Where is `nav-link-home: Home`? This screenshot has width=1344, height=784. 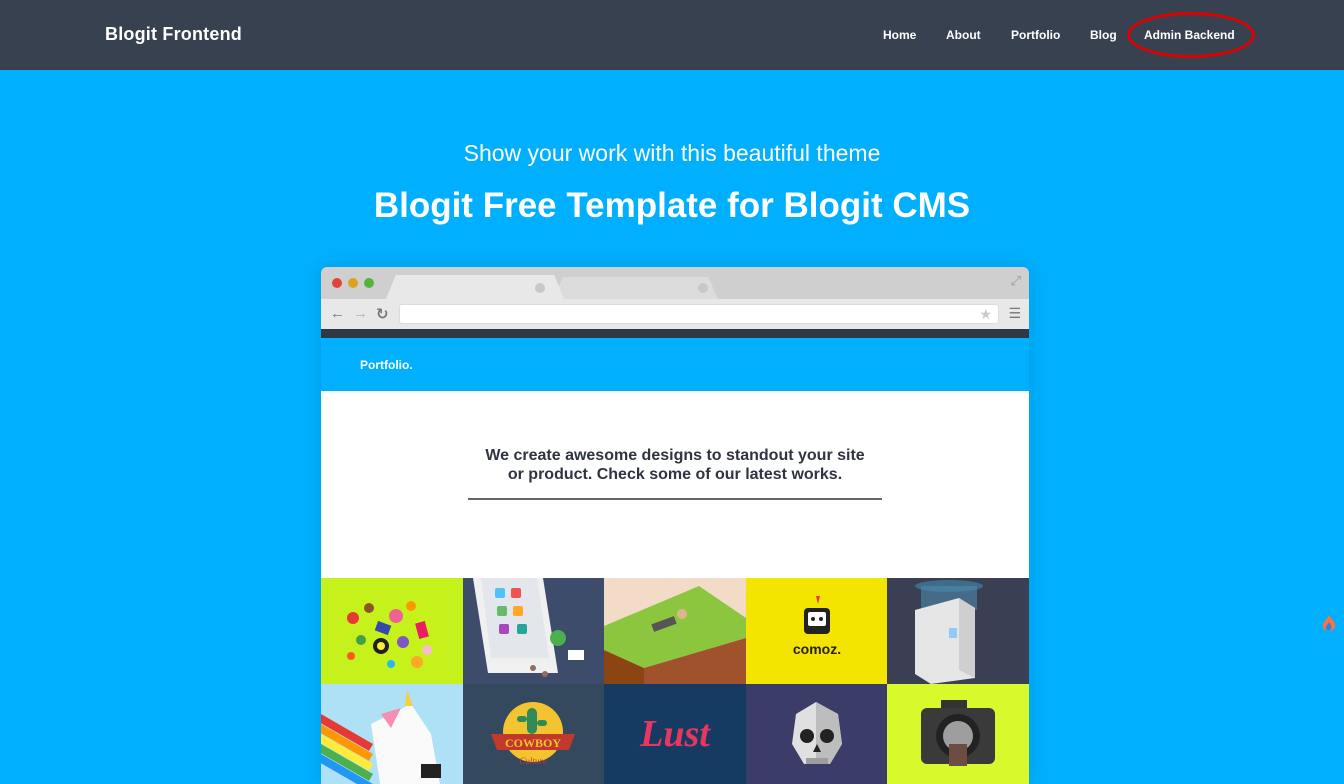
nav-link-home: Home is located at coordinates (899, 35).